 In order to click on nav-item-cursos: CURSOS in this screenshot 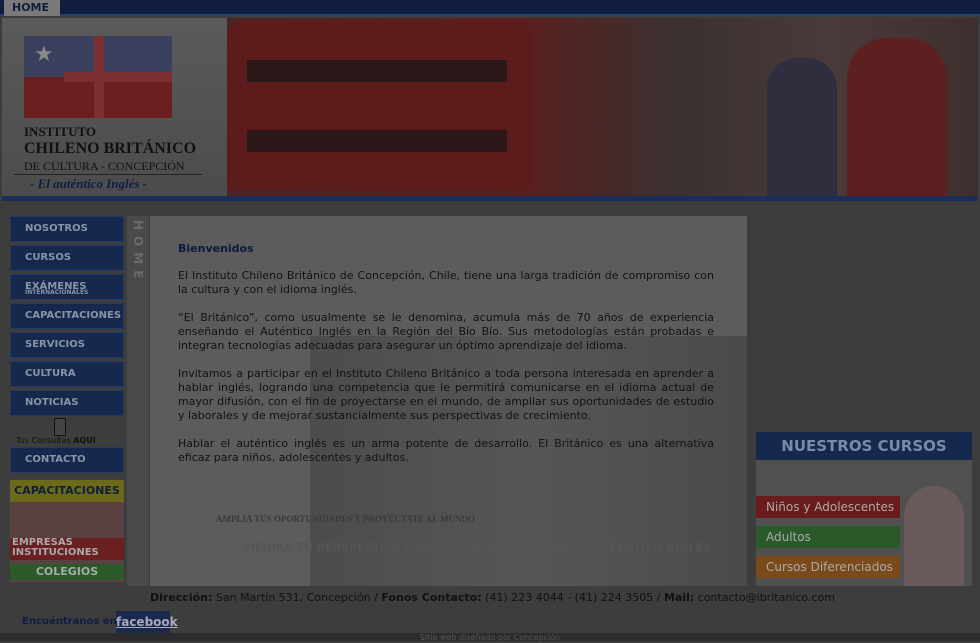, I will do `click(67, 258)`.